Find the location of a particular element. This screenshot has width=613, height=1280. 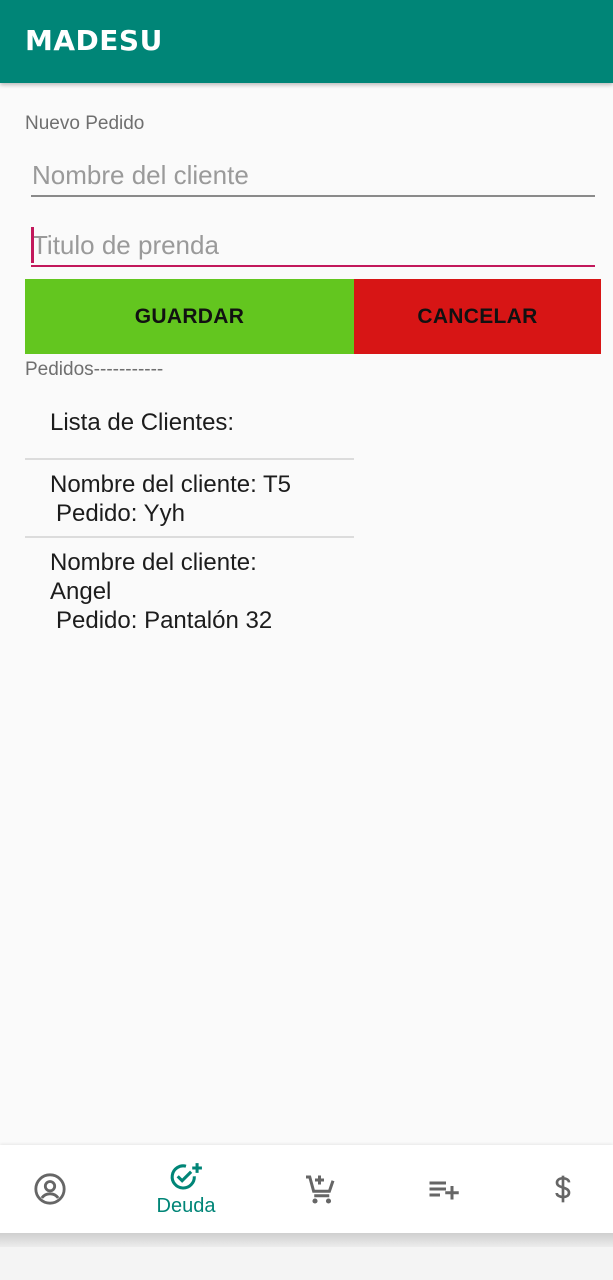

orders-label: Pedidos----------- is located at coordinates (94, 369).